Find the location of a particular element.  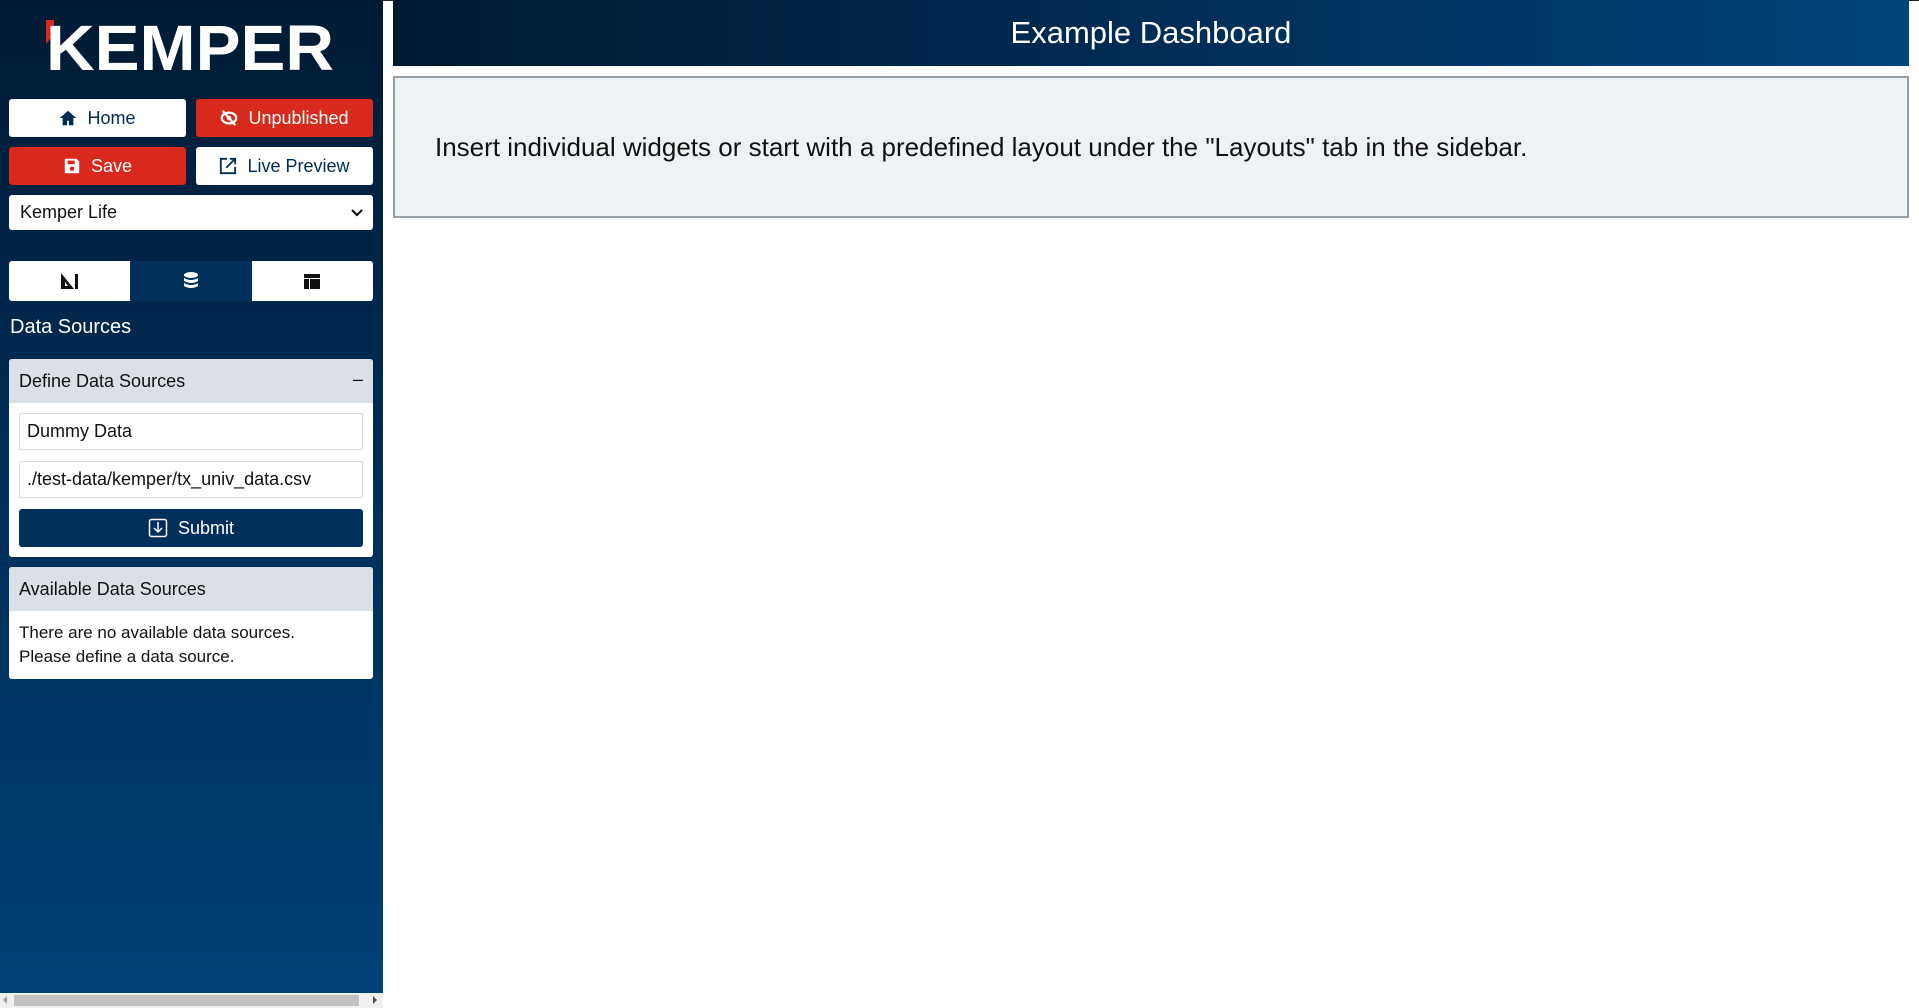

eye-slash-icon is located at coordinates (229, 118).